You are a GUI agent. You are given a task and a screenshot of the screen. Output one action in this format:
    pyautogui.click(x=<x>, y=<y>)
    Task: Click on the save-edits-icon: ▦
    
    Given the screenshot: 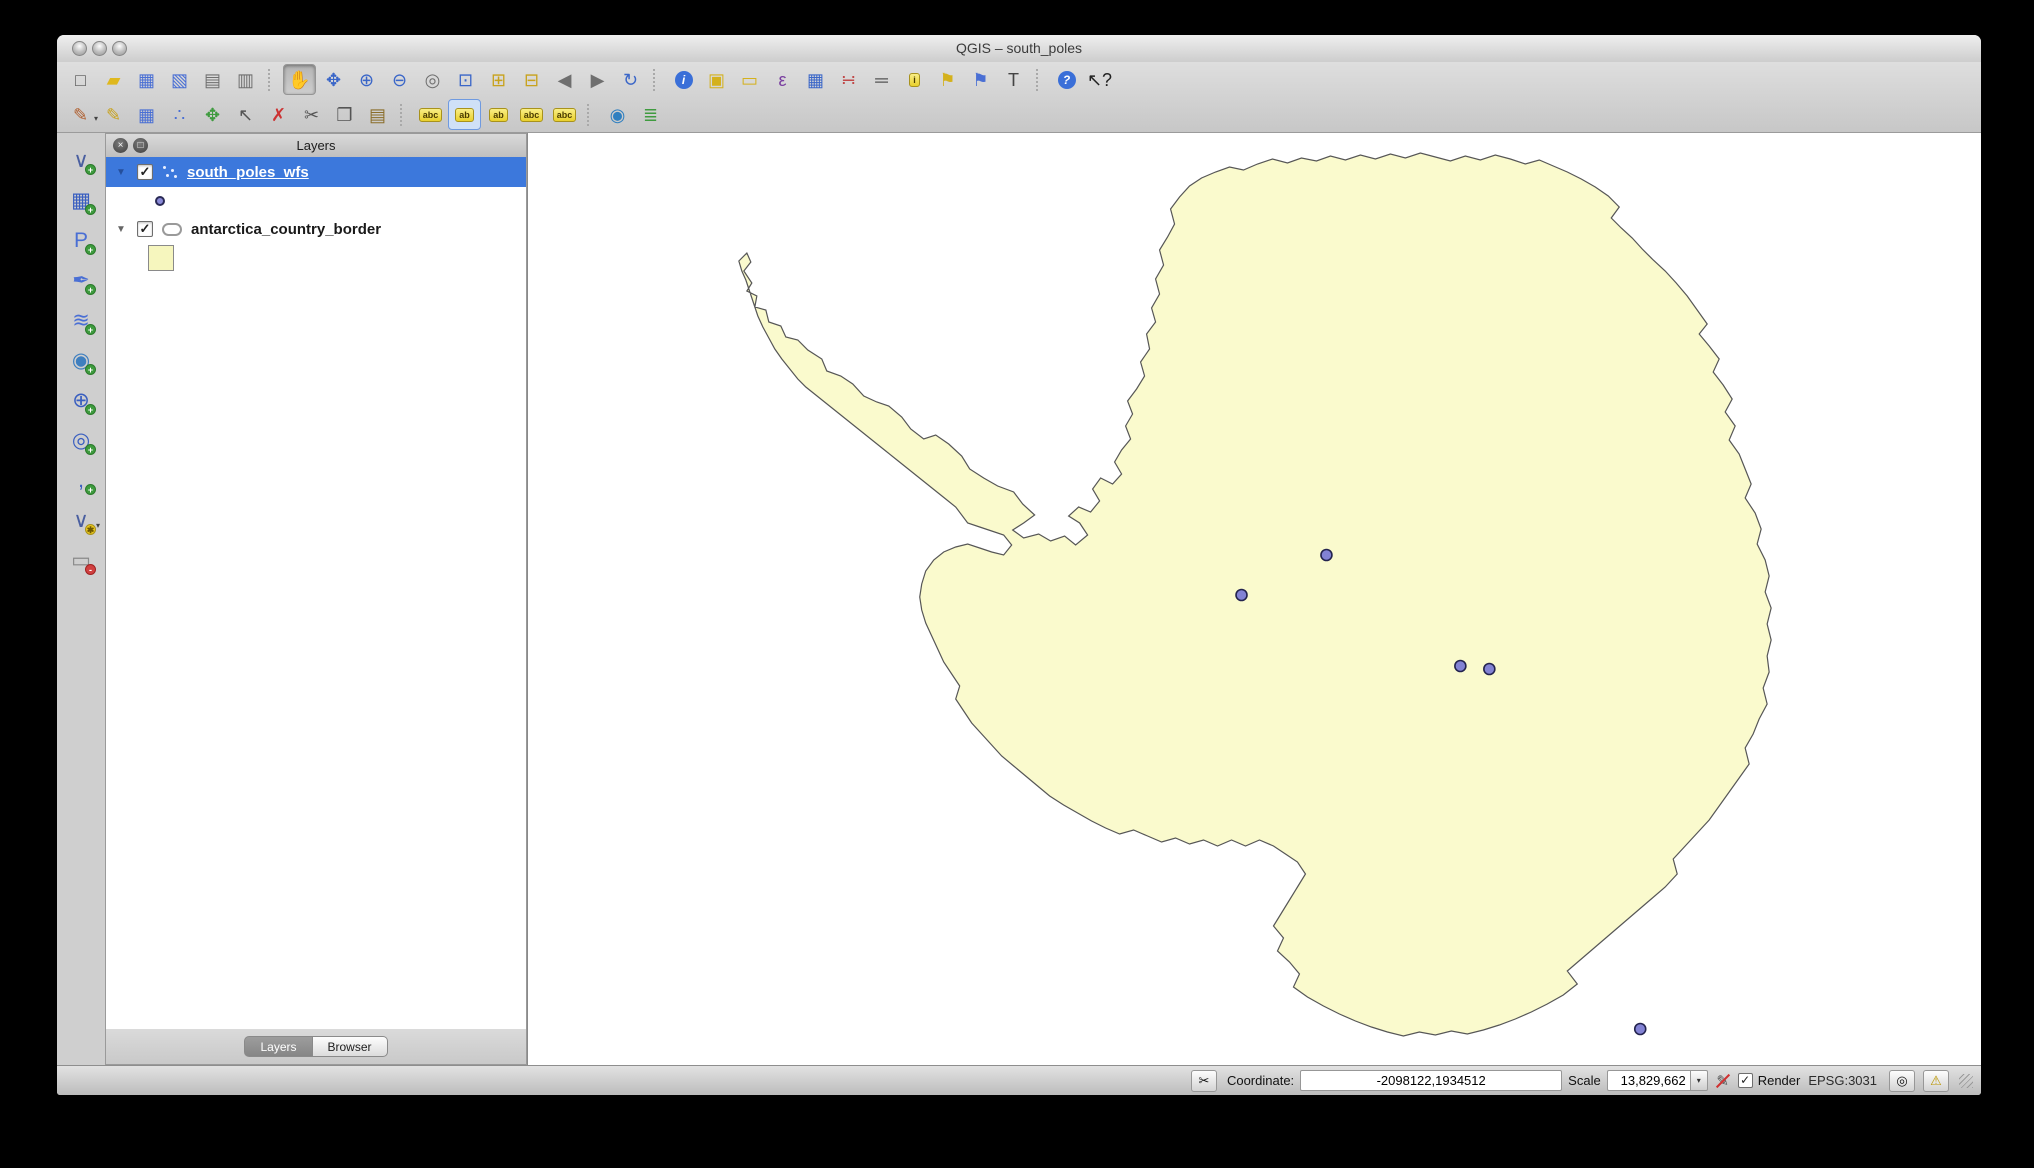 What is the action you would take?
    pyautogui.click(x=146, y=114)
    